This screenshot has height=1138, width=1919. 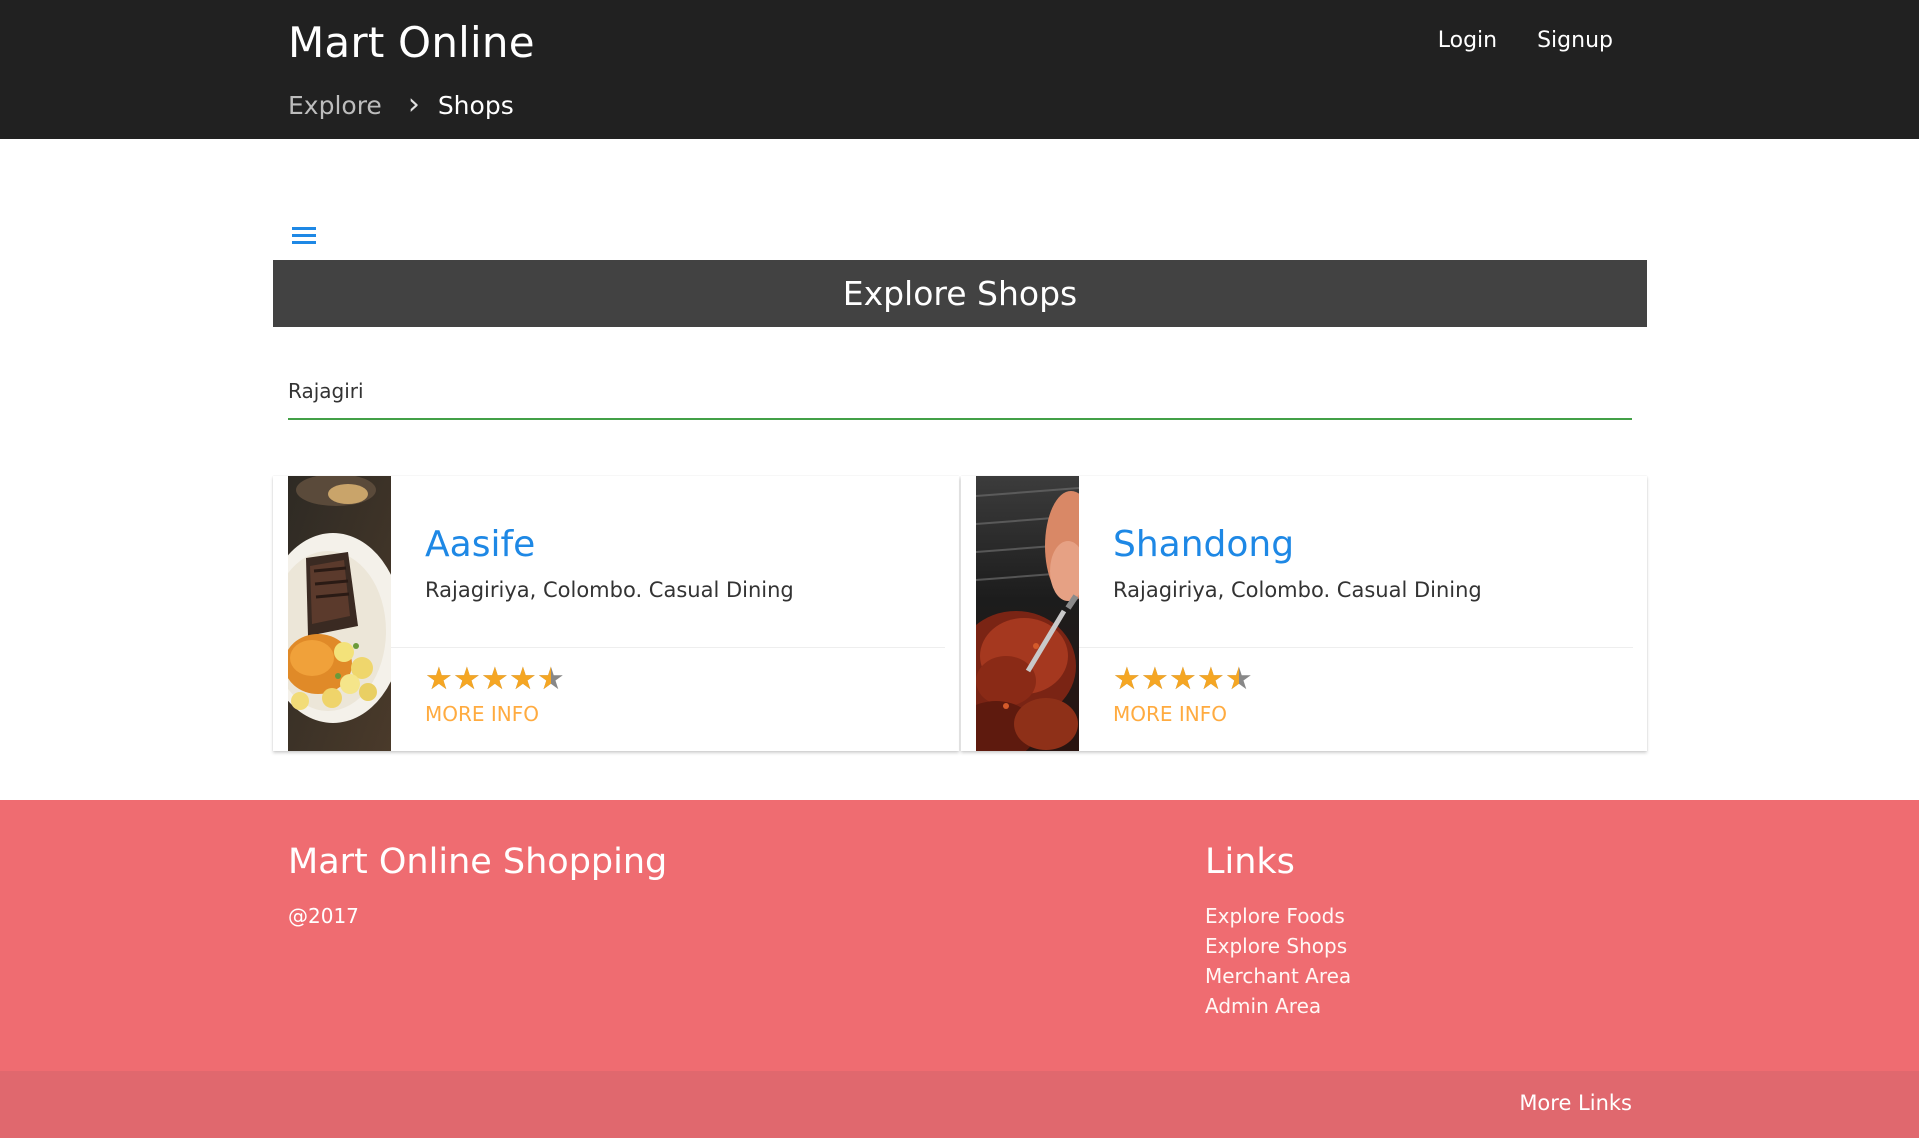 I want to click on footer-link-explore-foods: Explore Foods, so click(x=1275, y=916).